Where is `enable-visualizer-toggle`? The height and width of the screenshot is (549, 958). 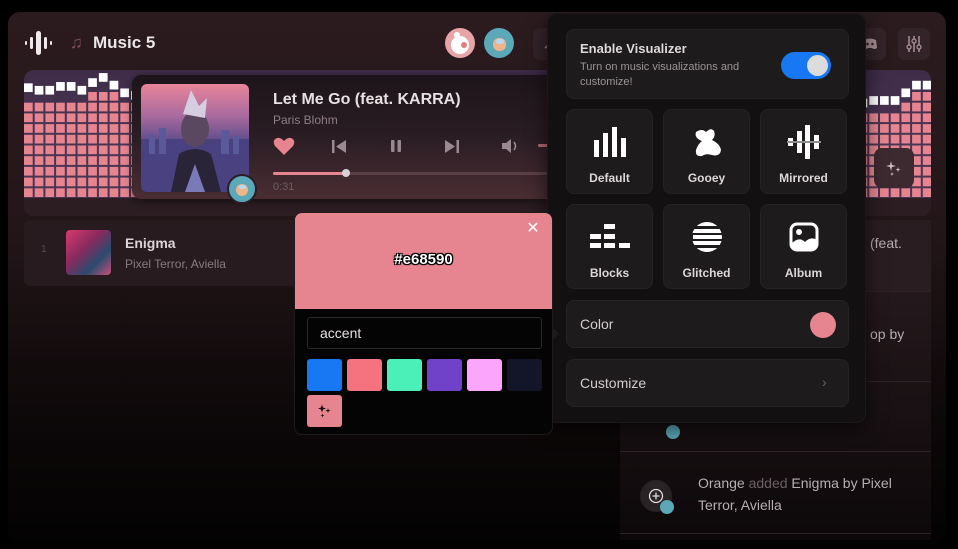 enable-visualizer-toggle is located at coordinates (806, 65).